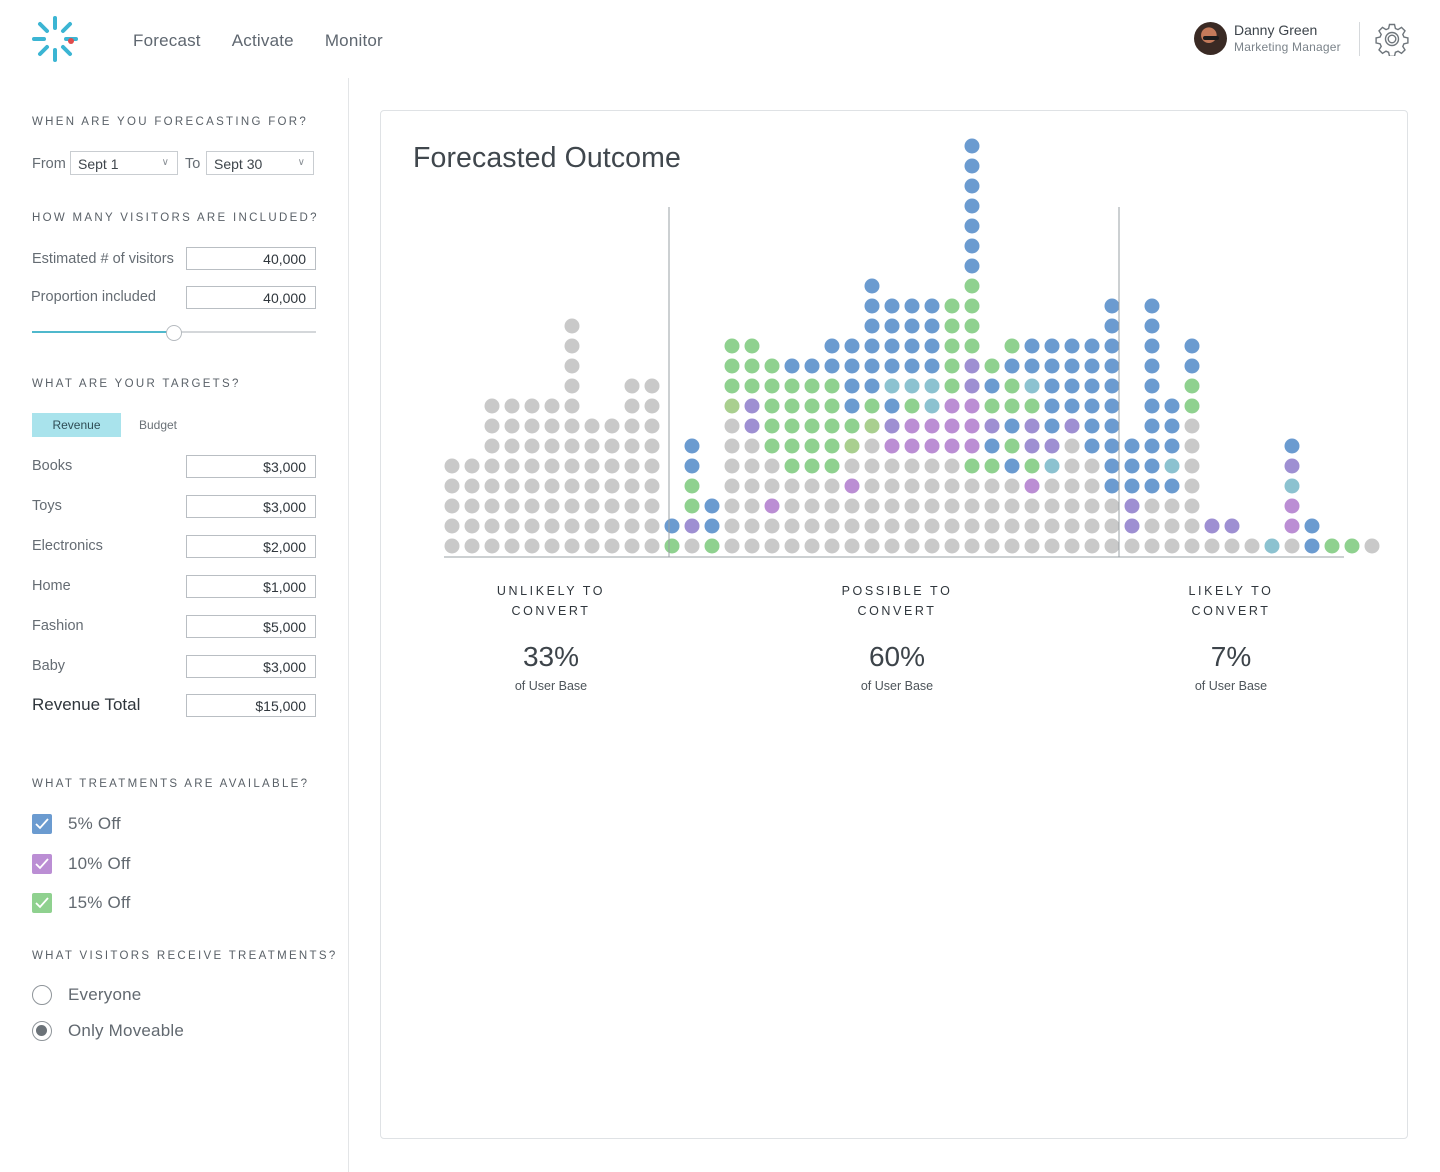  What do you see at coordinates (42, 995) in the screenshot?
I see `radio-everyone` at bounding box center [42, 995].